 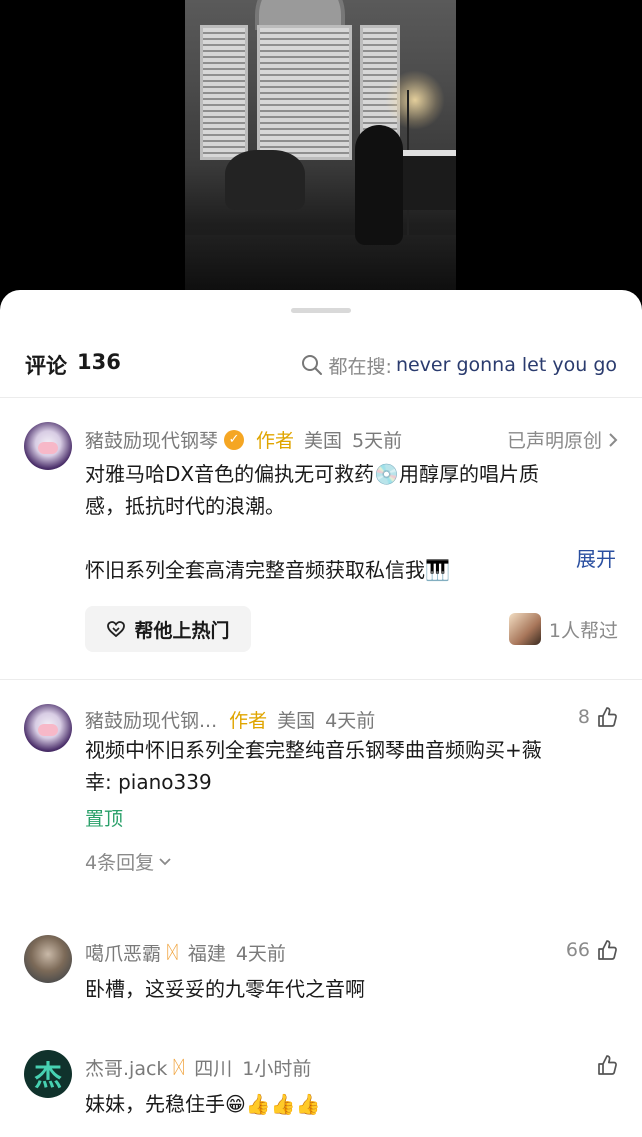 What do you see at coordinates (379, 185) in the screenshot?
I see `pianist-silhouette` at bounding box center [379, 185].